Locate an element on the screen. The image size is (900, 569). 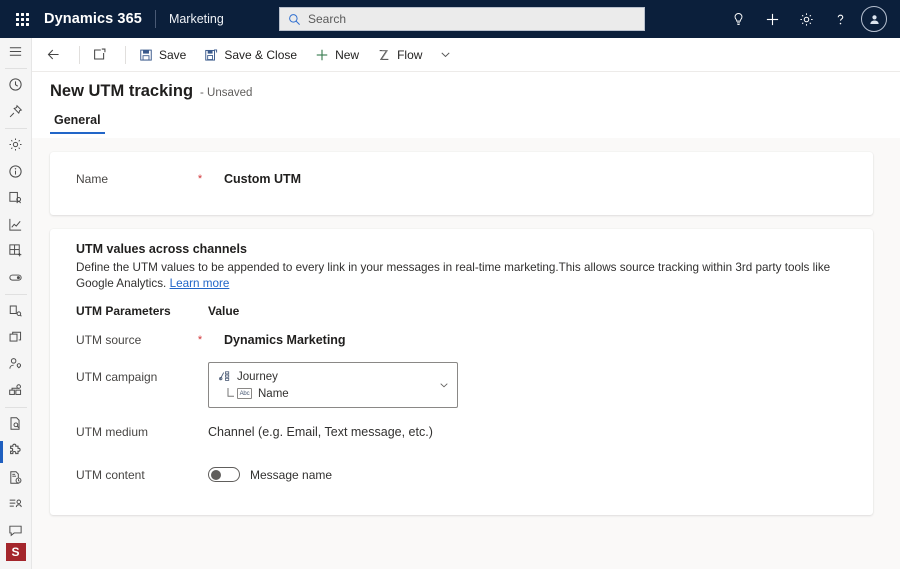
utm-campaign-dropdown: Journey Abc Name is located at coordinates (333, 385).